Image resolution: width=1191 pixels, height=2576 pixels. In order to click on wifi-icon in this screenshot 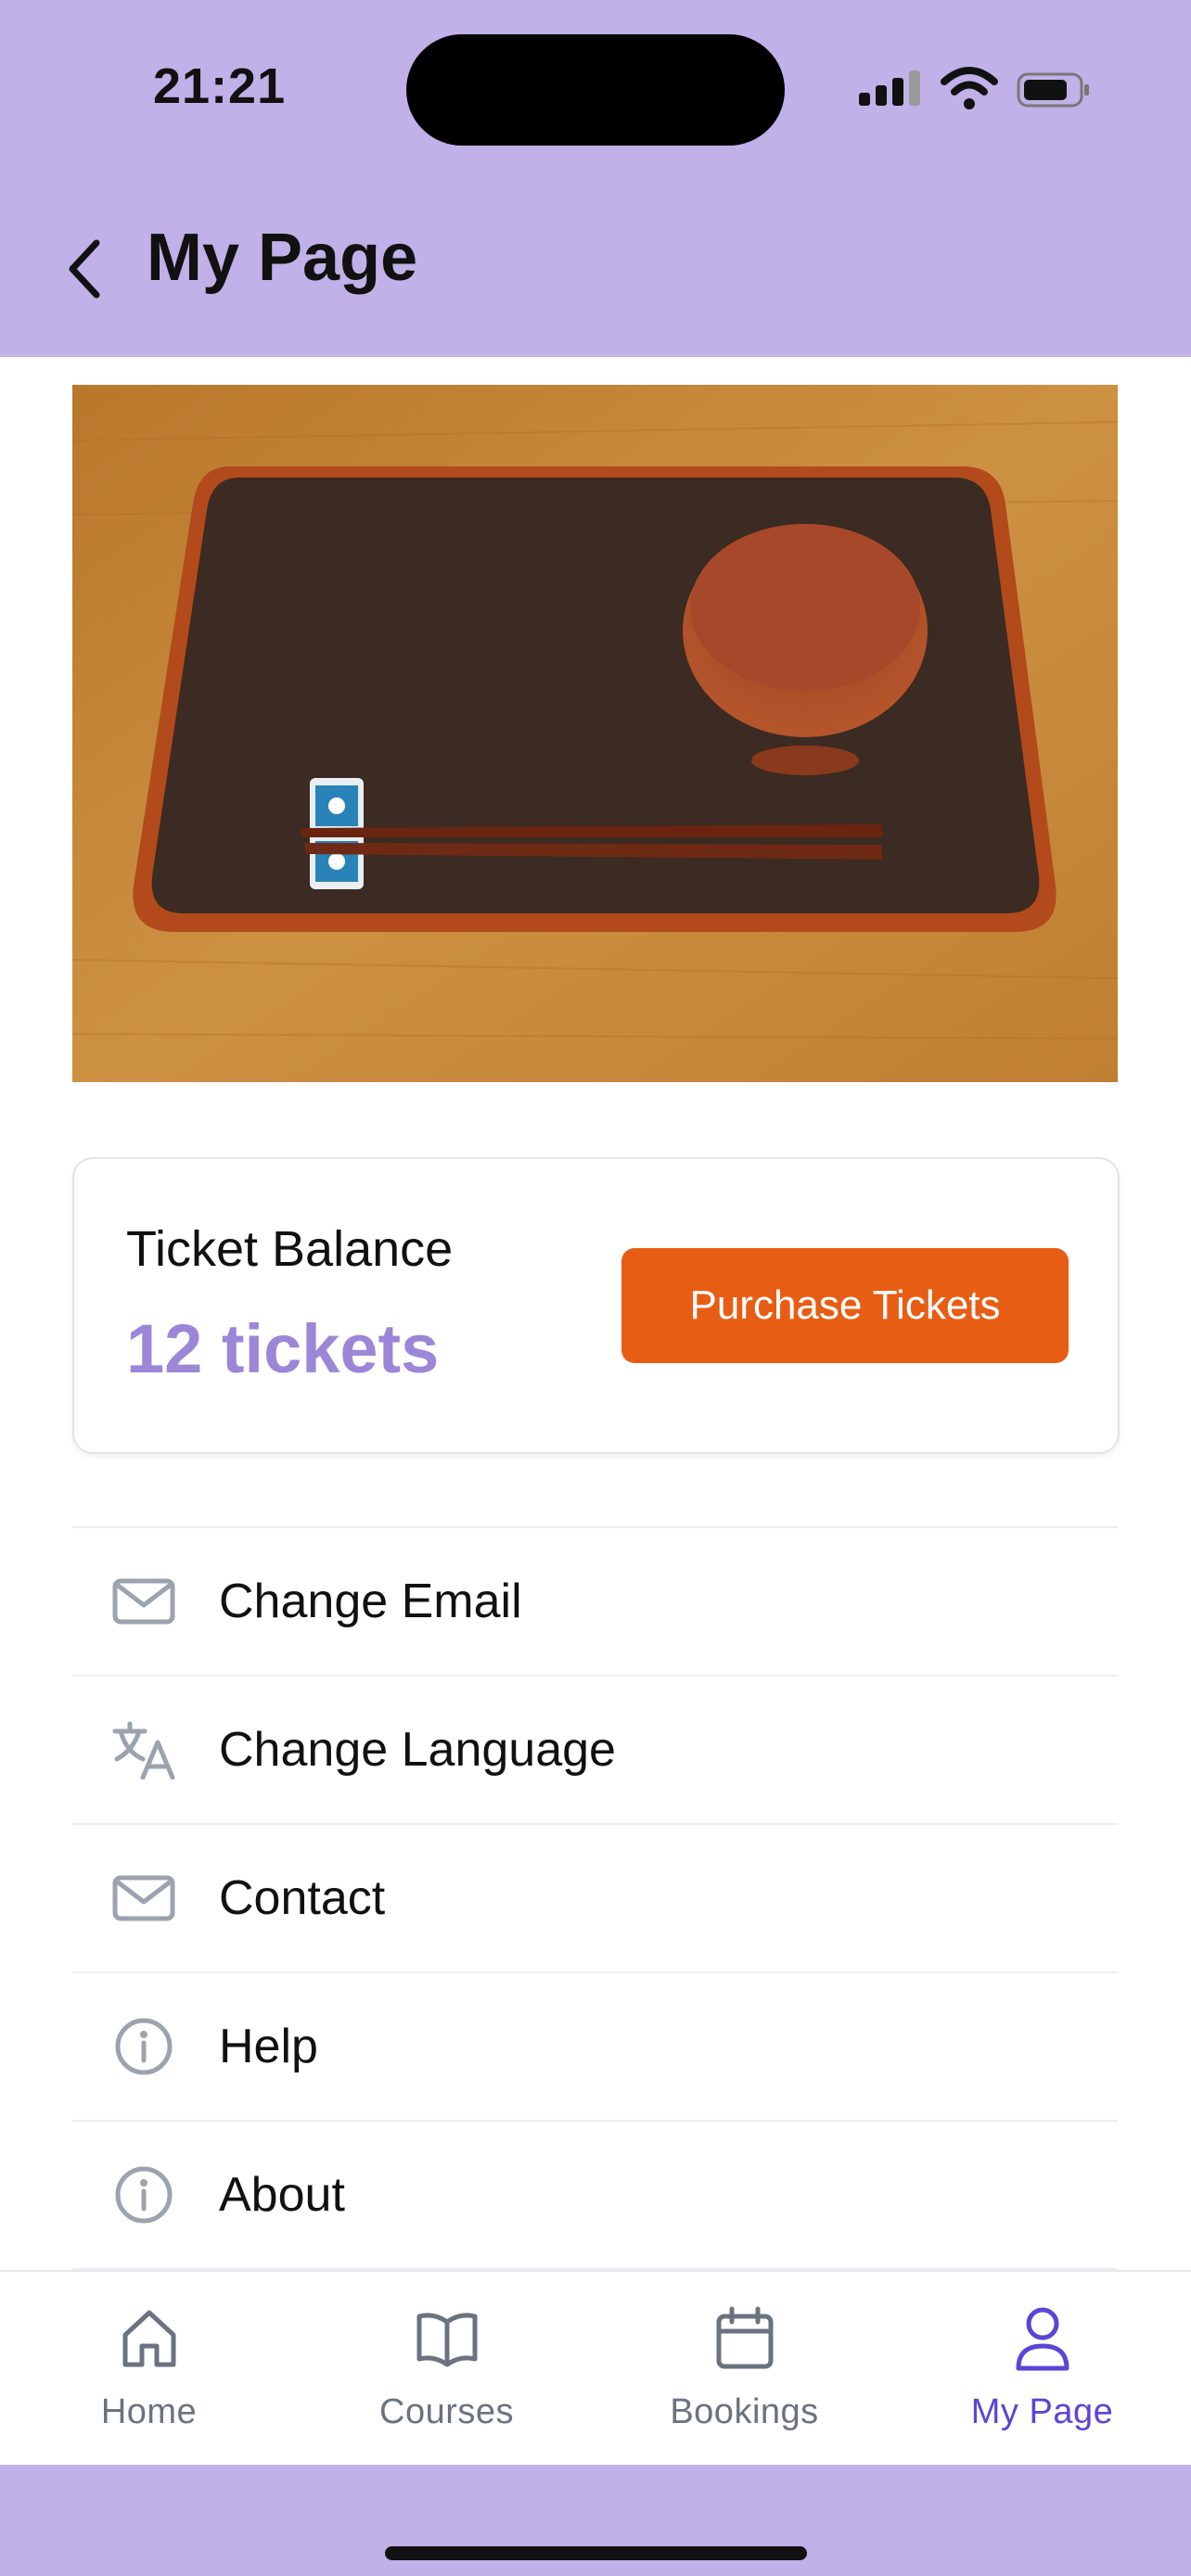, I will do `click(970, 88)`.